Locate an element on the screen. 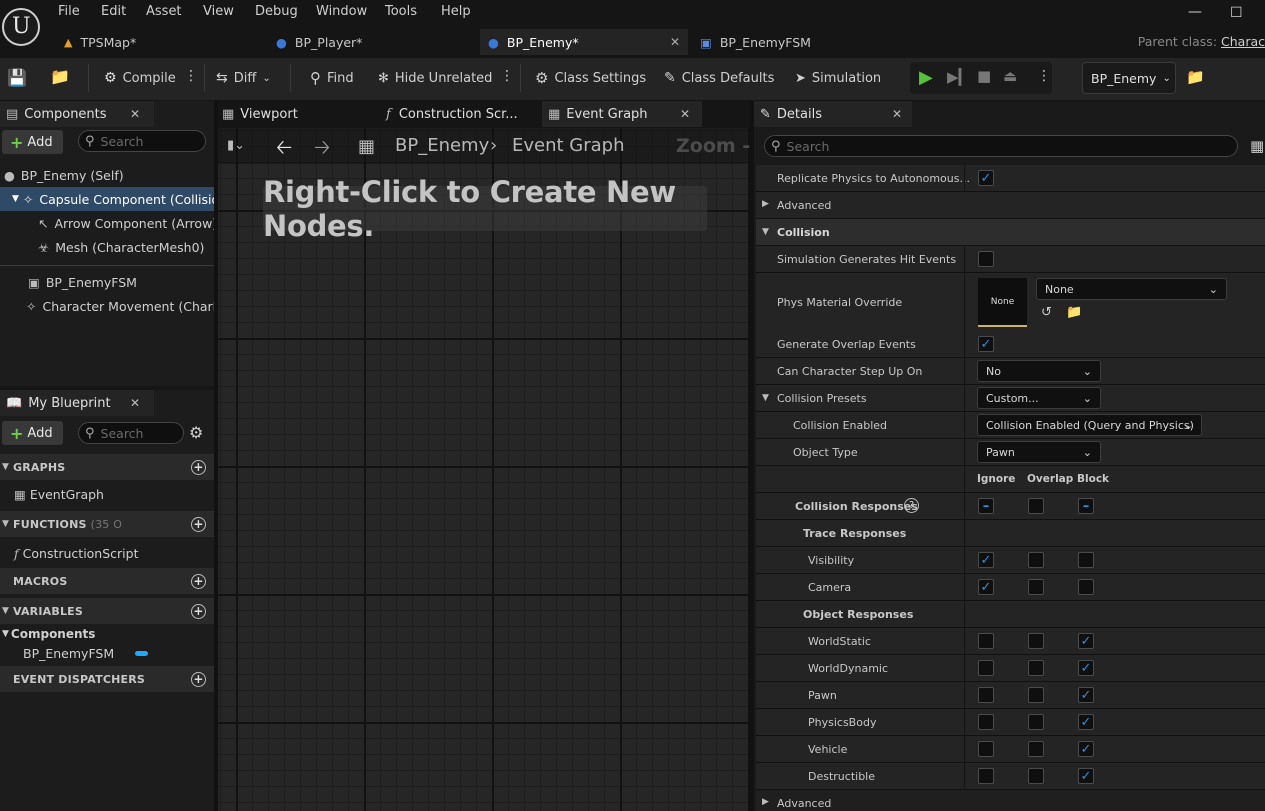 The image size is (1265, 811). sim-hit-events-checkbox is located at coordinates (986, 259).